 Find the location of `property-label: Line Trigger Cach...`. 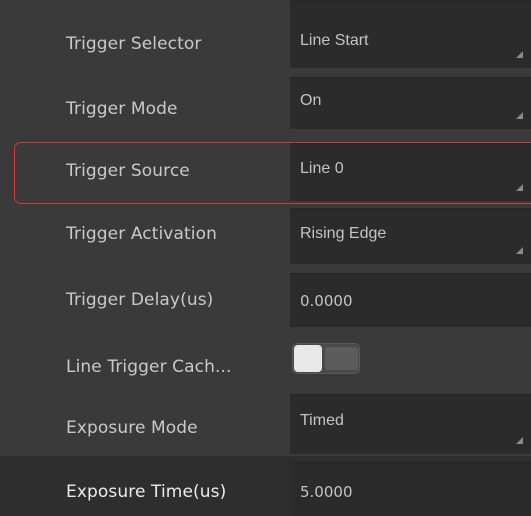

property-label: Line Trigger Cach... is located at coordinates (149, 367).